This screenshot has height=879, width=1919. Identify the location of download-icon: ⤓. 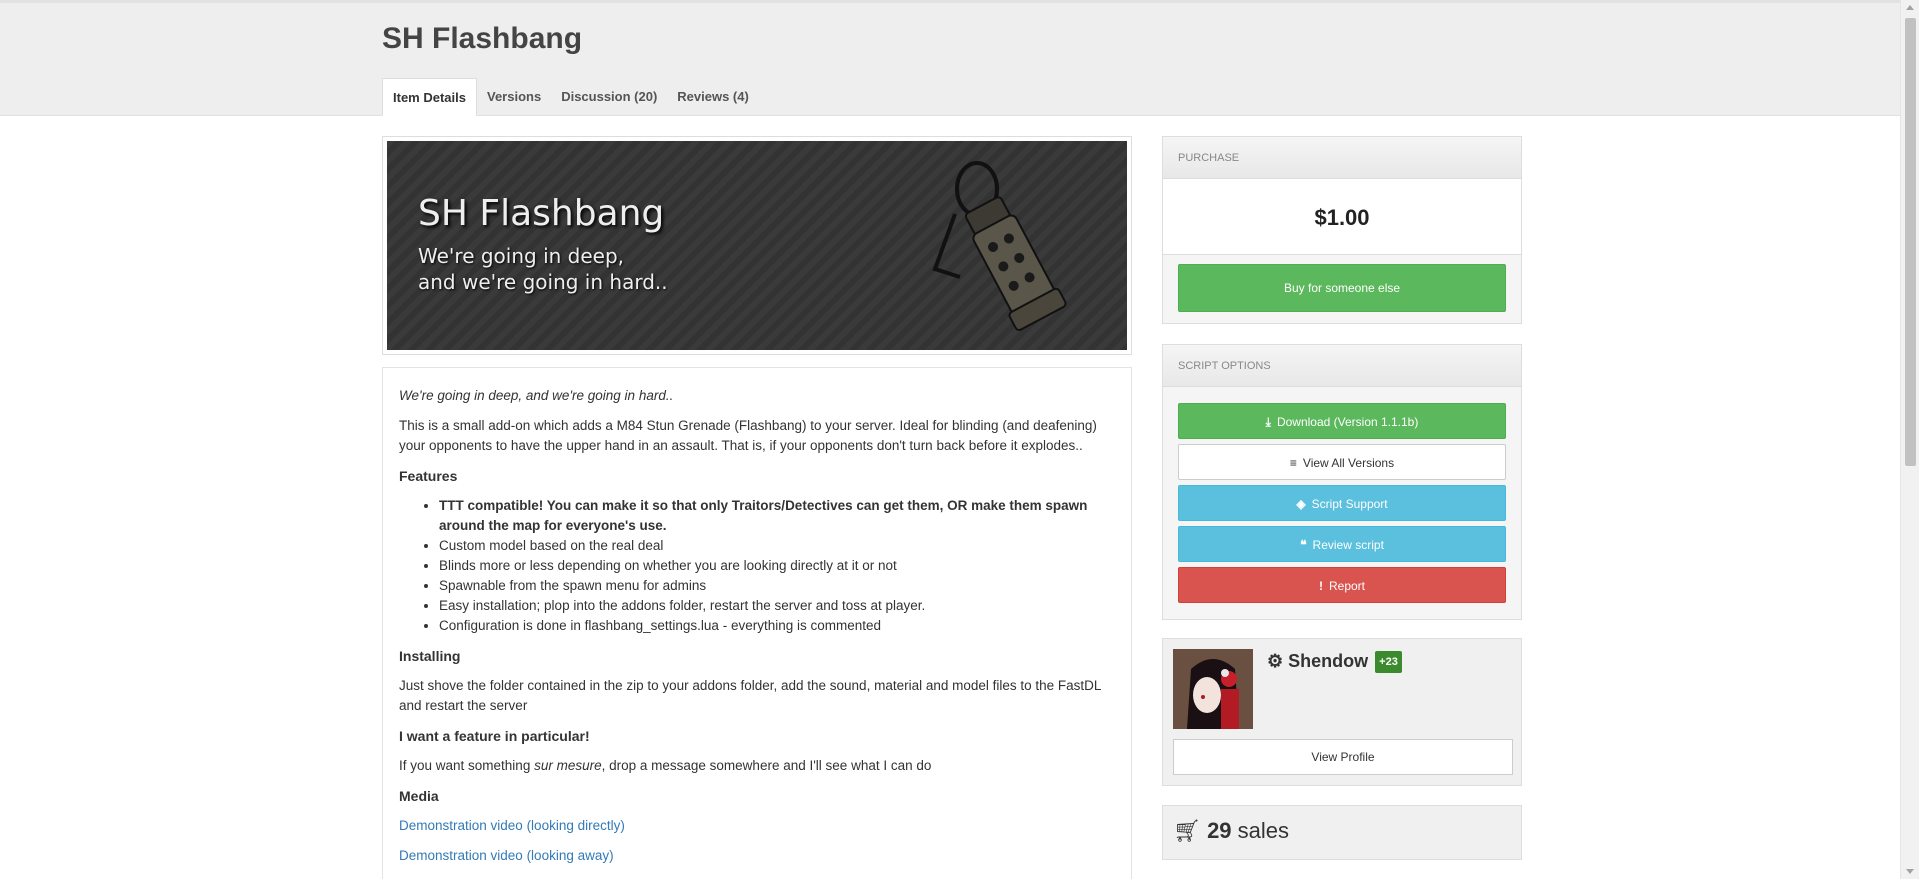
(1268, 422).